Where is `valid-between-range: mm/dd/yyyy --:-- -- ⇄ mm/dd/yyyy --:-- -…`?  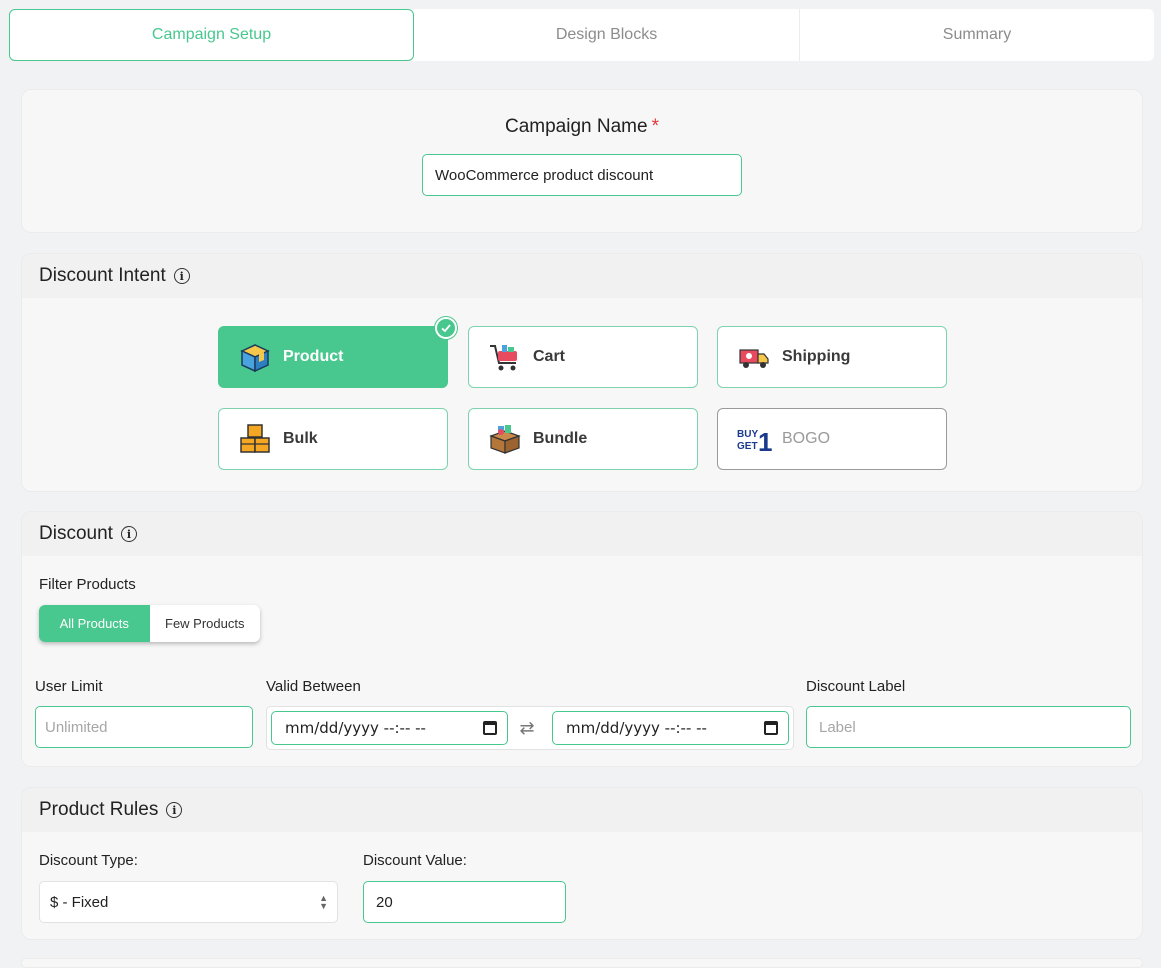
valid-between-range: mm/dd/yyyy --:-- -- ⇄ mm/dd/yyyy --:-- -… is located at coordinates (530, 728).